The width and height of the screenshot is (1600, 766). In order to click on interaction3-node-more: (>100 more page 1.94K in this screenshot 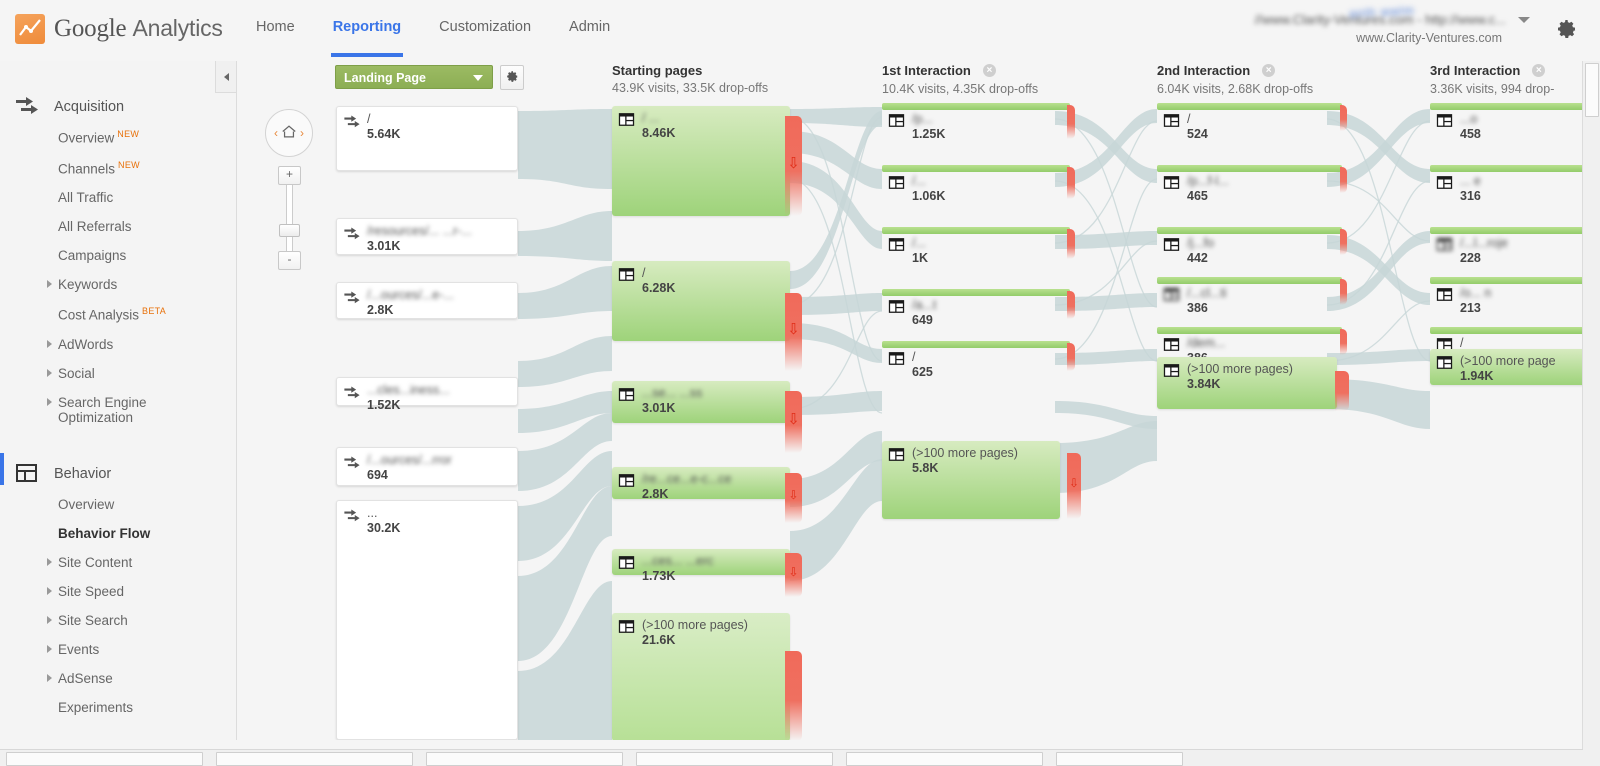, I will do `click(1515, 367)`.